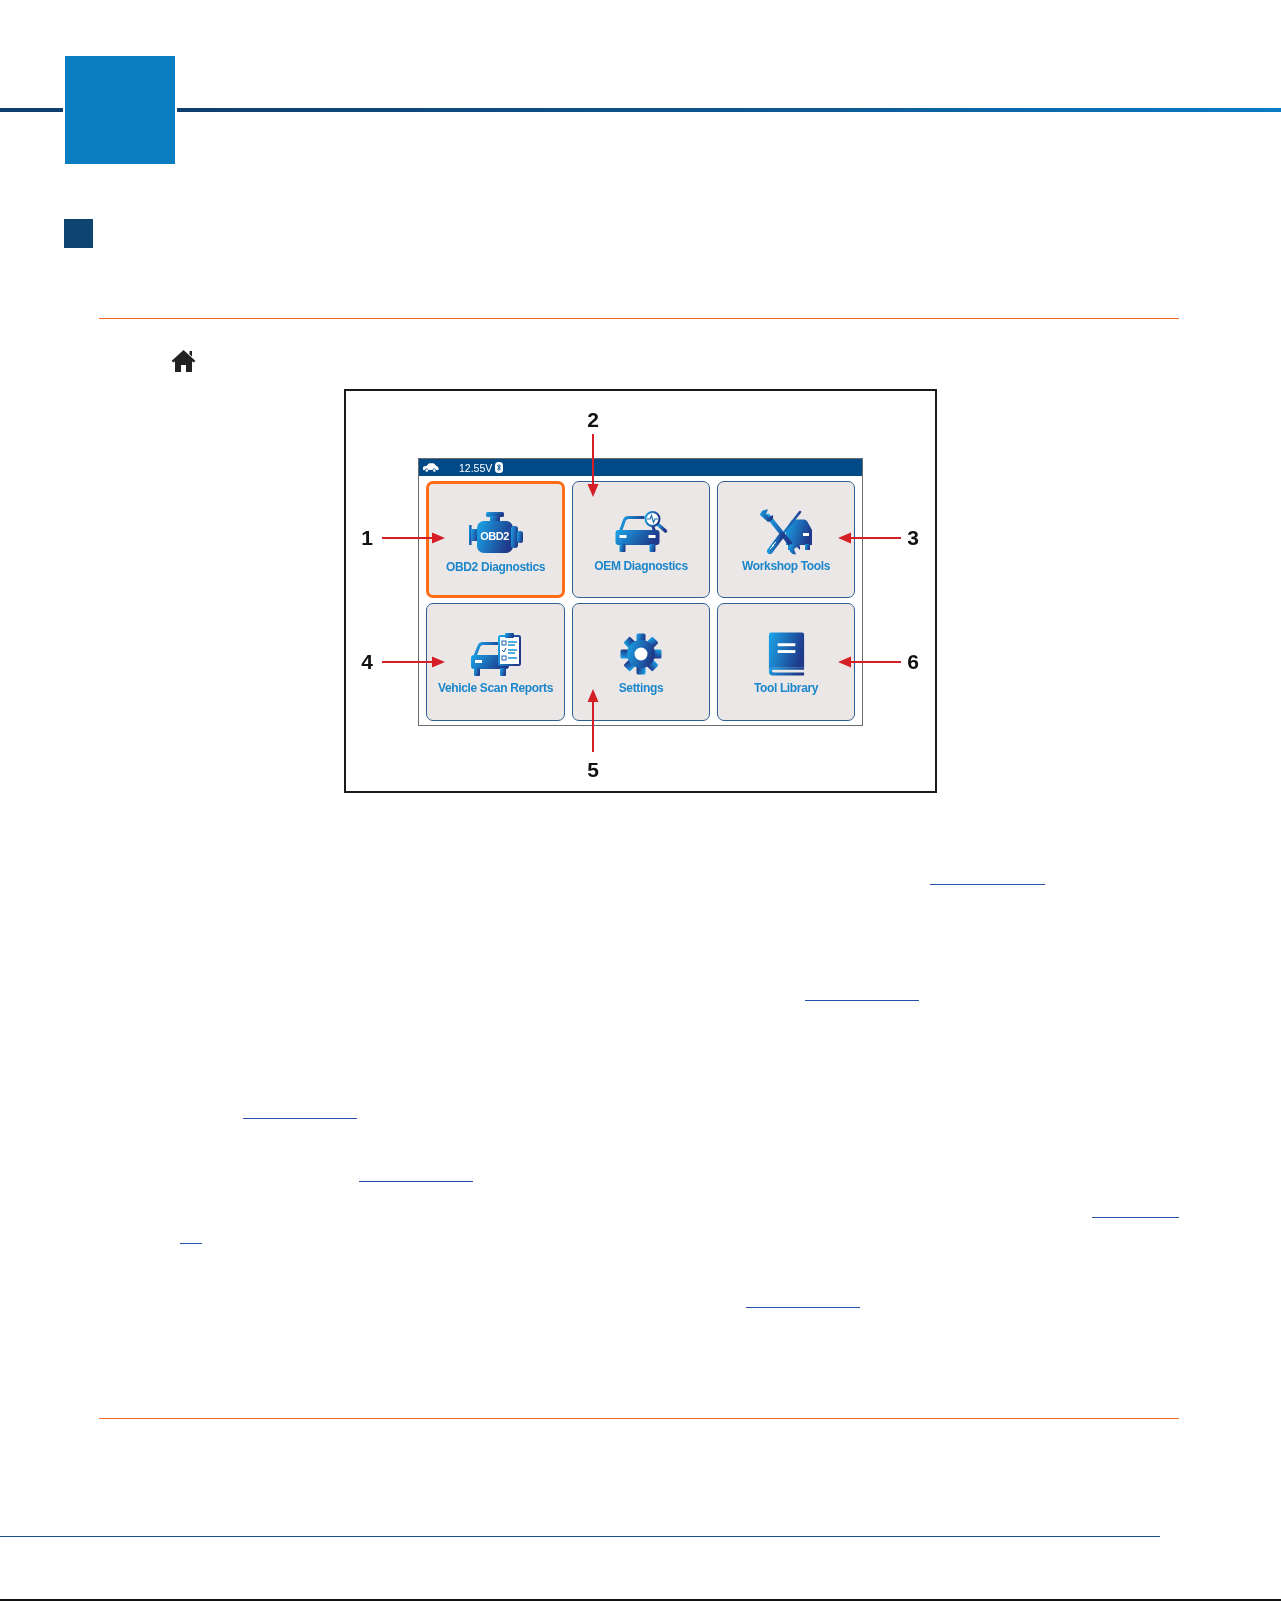 The width and height of the screenshot is (1281, 1601). I want to click on section-marker, so click(78, 233).